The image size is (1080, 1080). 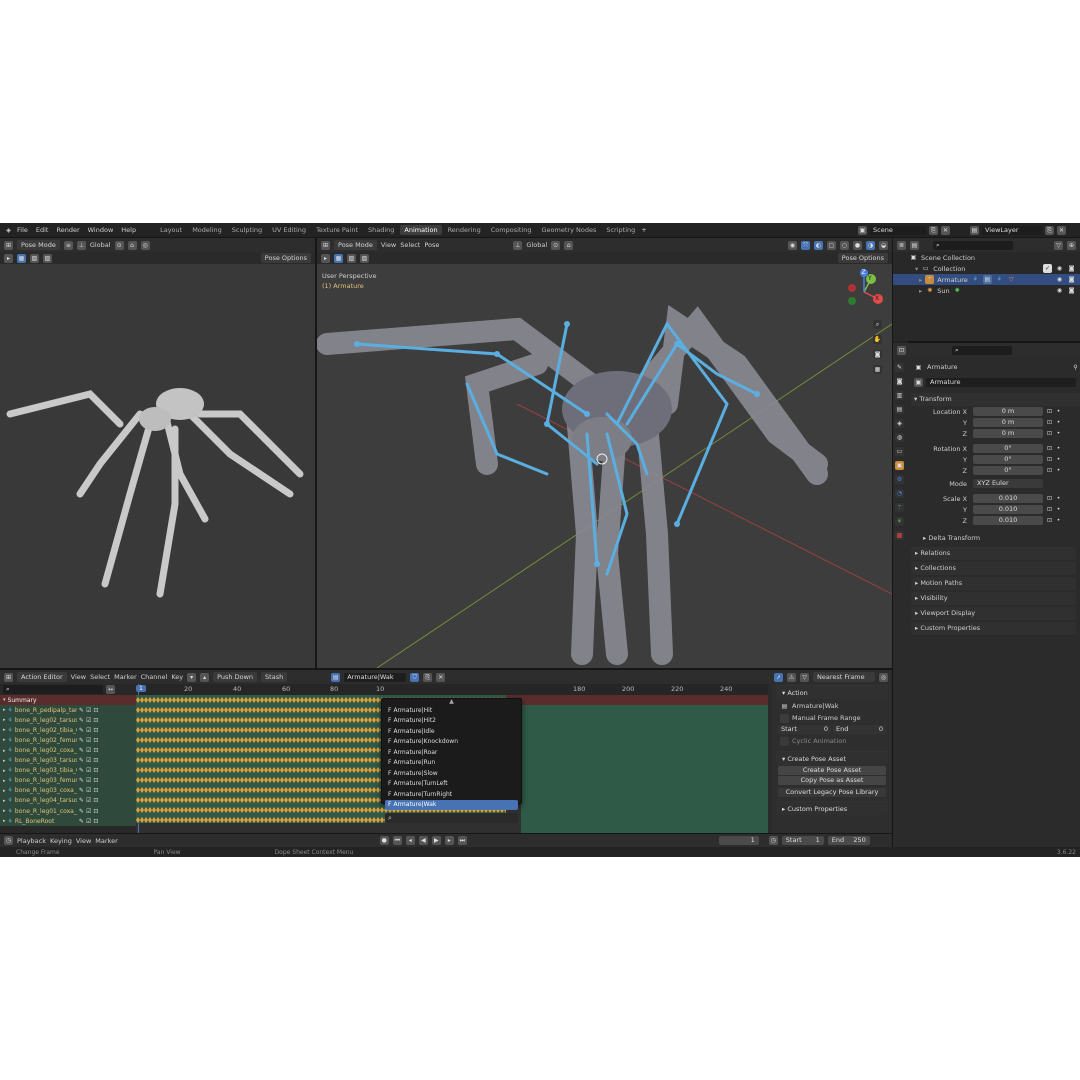 What do you see at coordinates (351, 258) in the screenshot?
I see `select-extend-icon: ▧` at bounding box center [351, 258].